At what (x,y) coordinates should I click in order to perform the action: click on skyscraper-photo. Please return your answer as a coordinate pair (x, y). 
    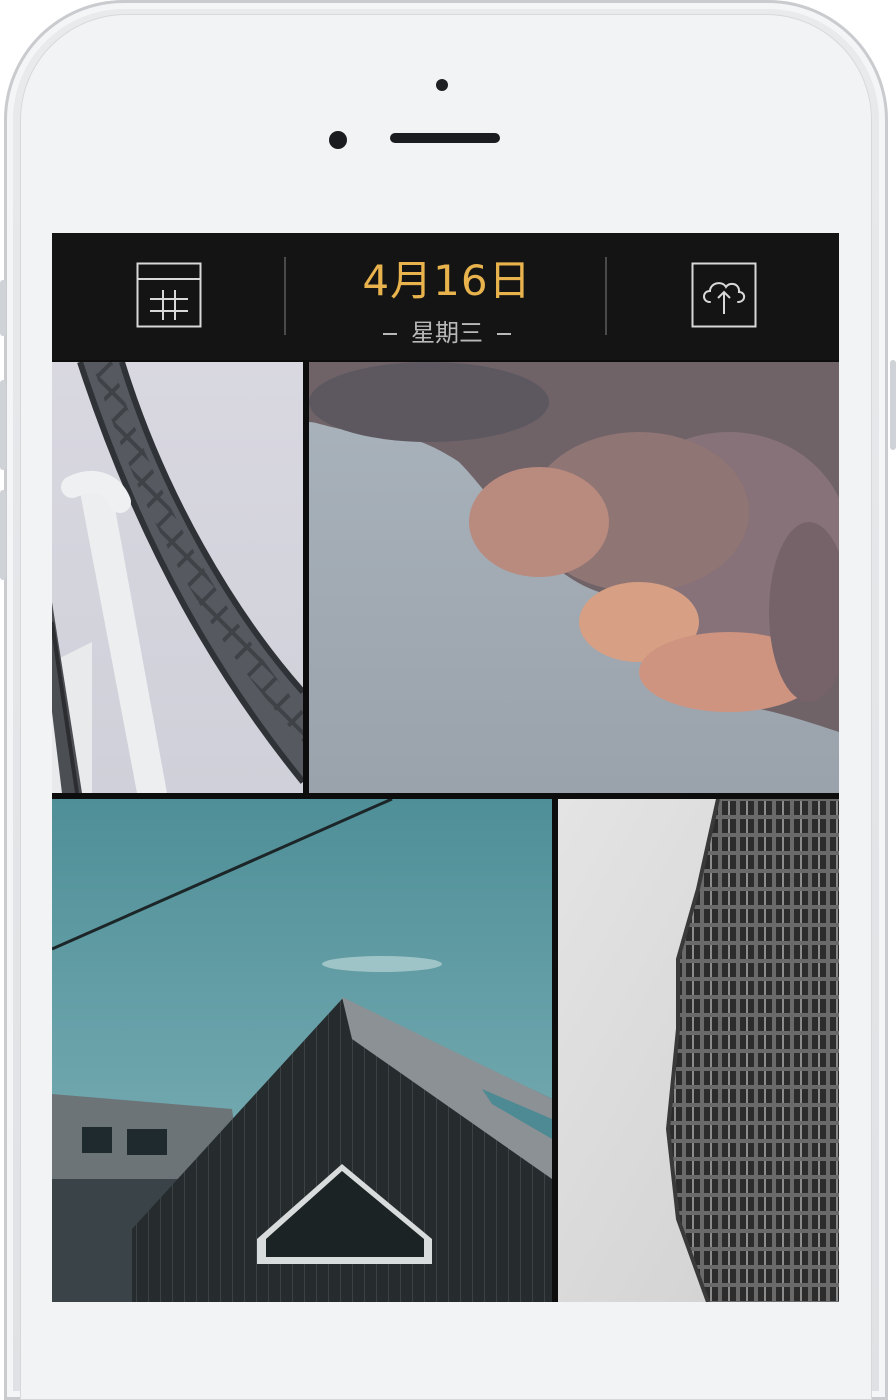
    Looking at the image, I should click on (698, 1050).